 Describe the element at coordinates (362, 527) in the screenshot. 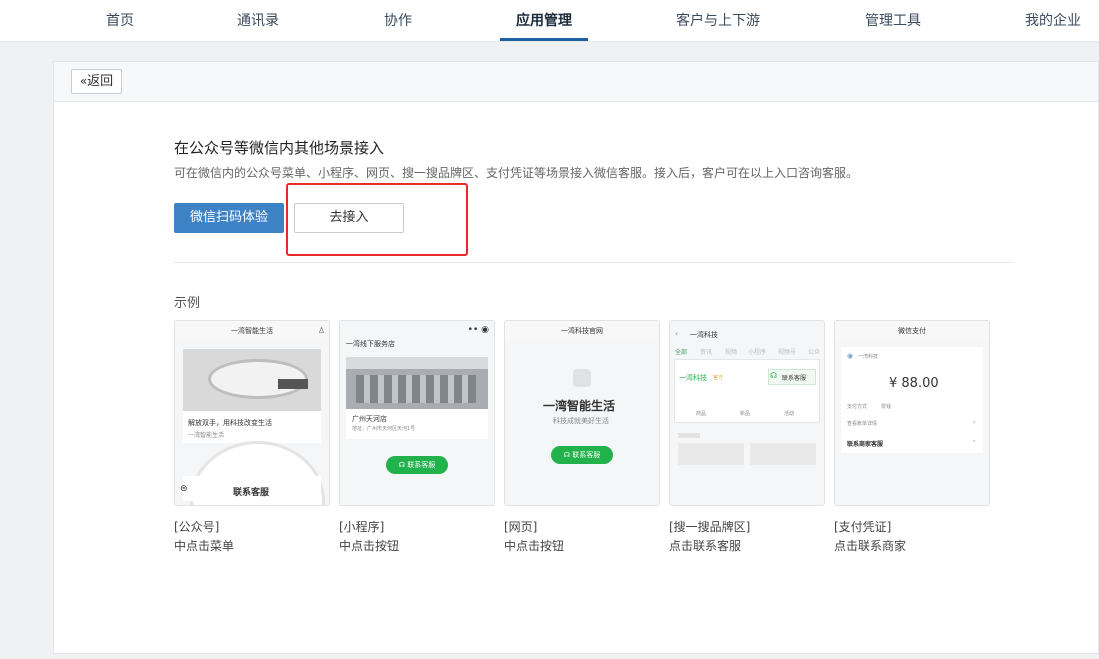

I see `example-tag: [小程序]` at that location.